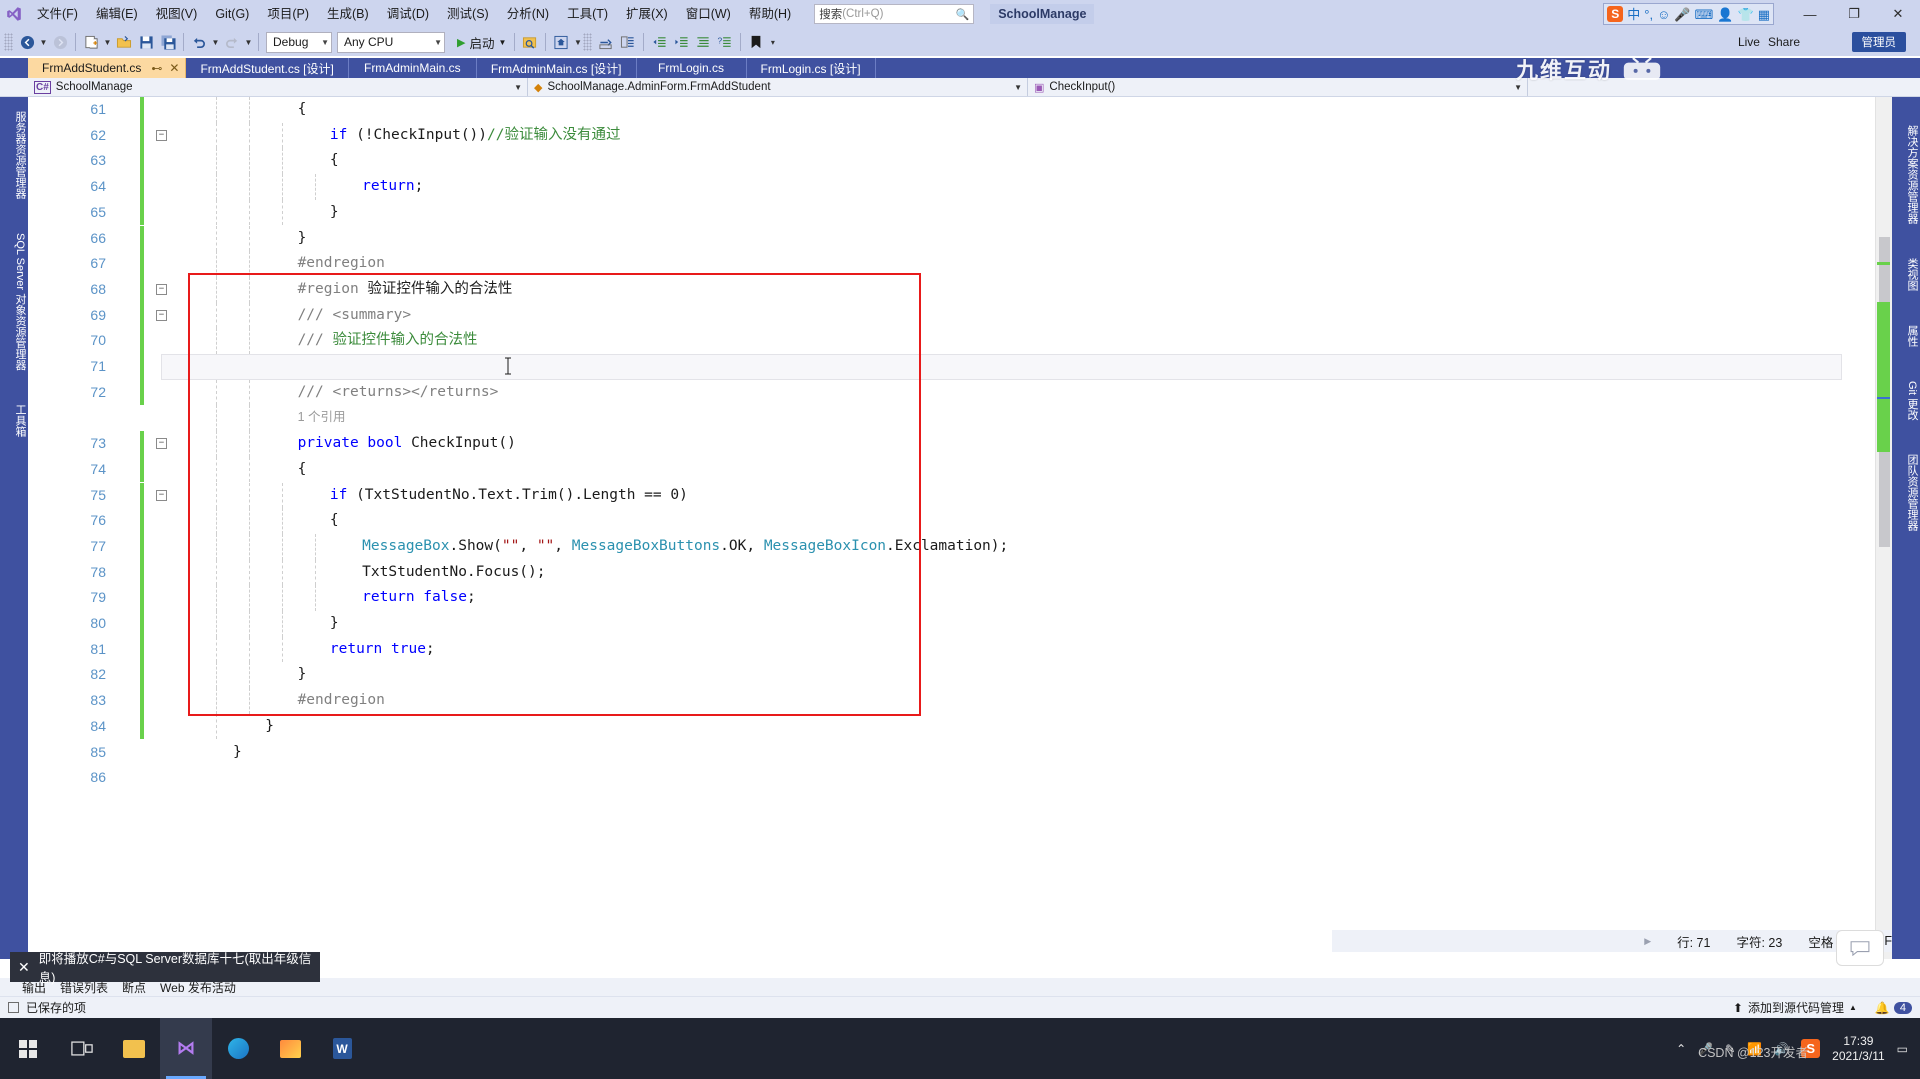 The width and height of the screenshot is (1920, 1079). Describe the element at coordinates (561, 42) in the screenshot. I see `home-icon` at that location.